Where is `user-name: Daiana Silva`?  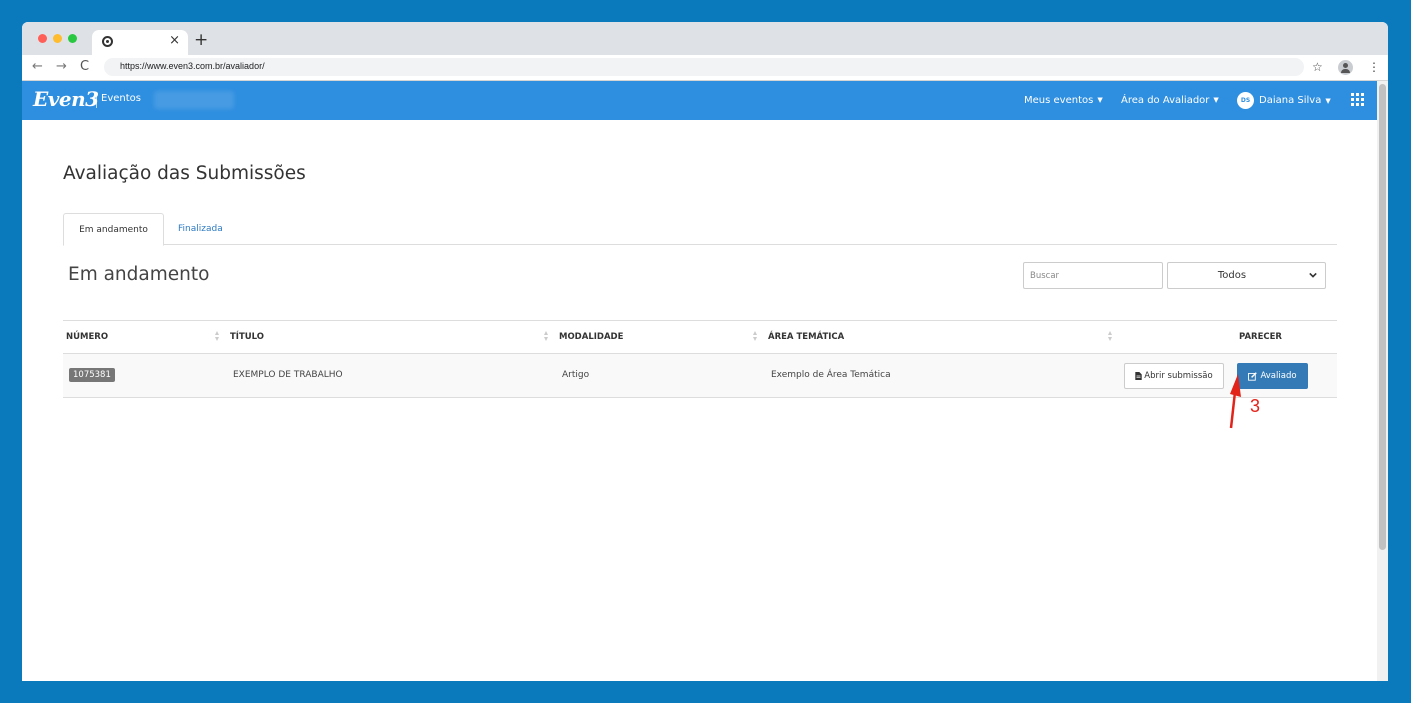
user-name: Daiana Silva is located at coordinates (1290, 100).